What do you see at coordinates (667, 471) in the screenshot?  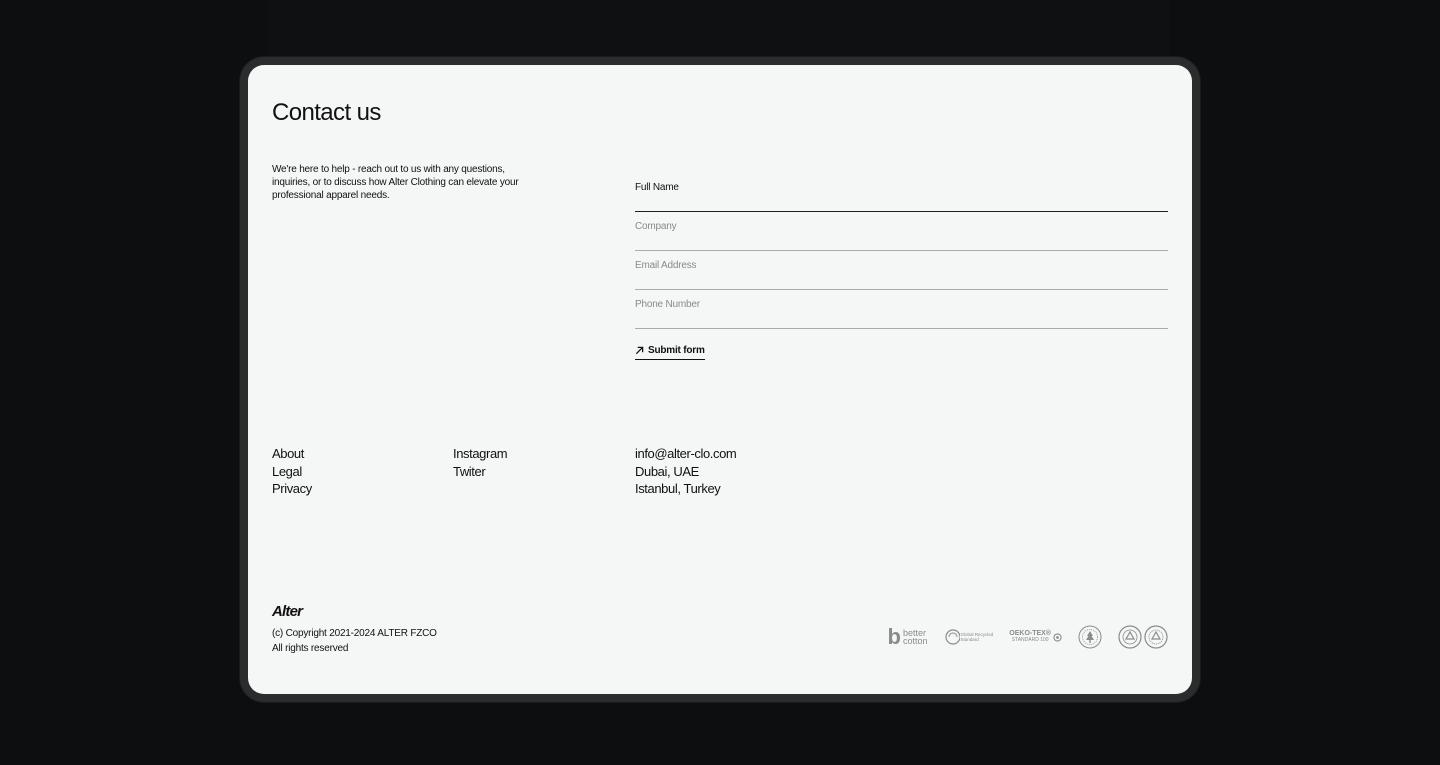 I see `footer-location-dubai: Dubai, UAE` at bounding box center [667, 471].